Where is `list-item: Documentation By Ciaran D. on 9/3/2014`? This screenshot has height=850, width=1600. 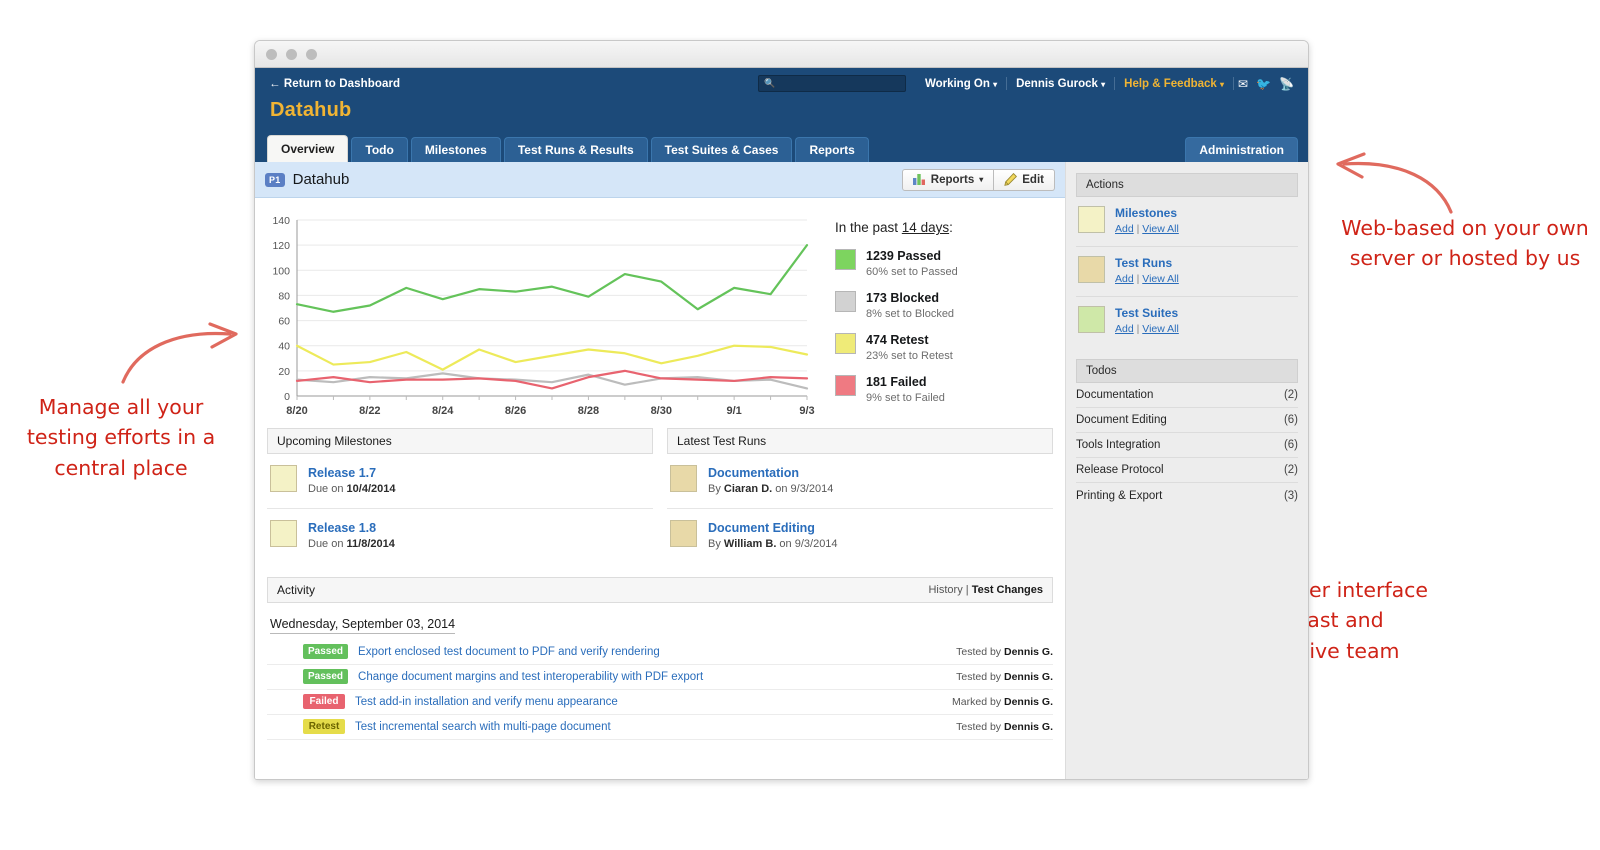
list-item: Documentation By Ciaran D. on 9/3/2014 is located at coordinates (860, 481).